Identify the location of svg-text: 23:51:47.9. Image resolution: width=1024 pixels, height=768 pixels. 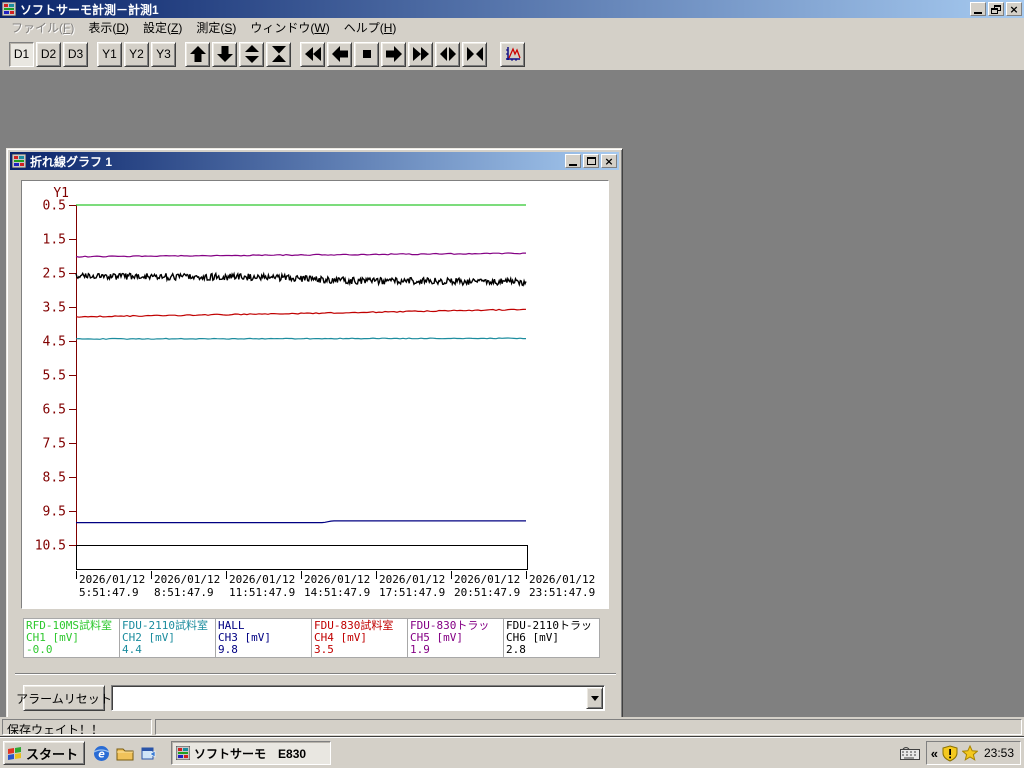
(562, 592).